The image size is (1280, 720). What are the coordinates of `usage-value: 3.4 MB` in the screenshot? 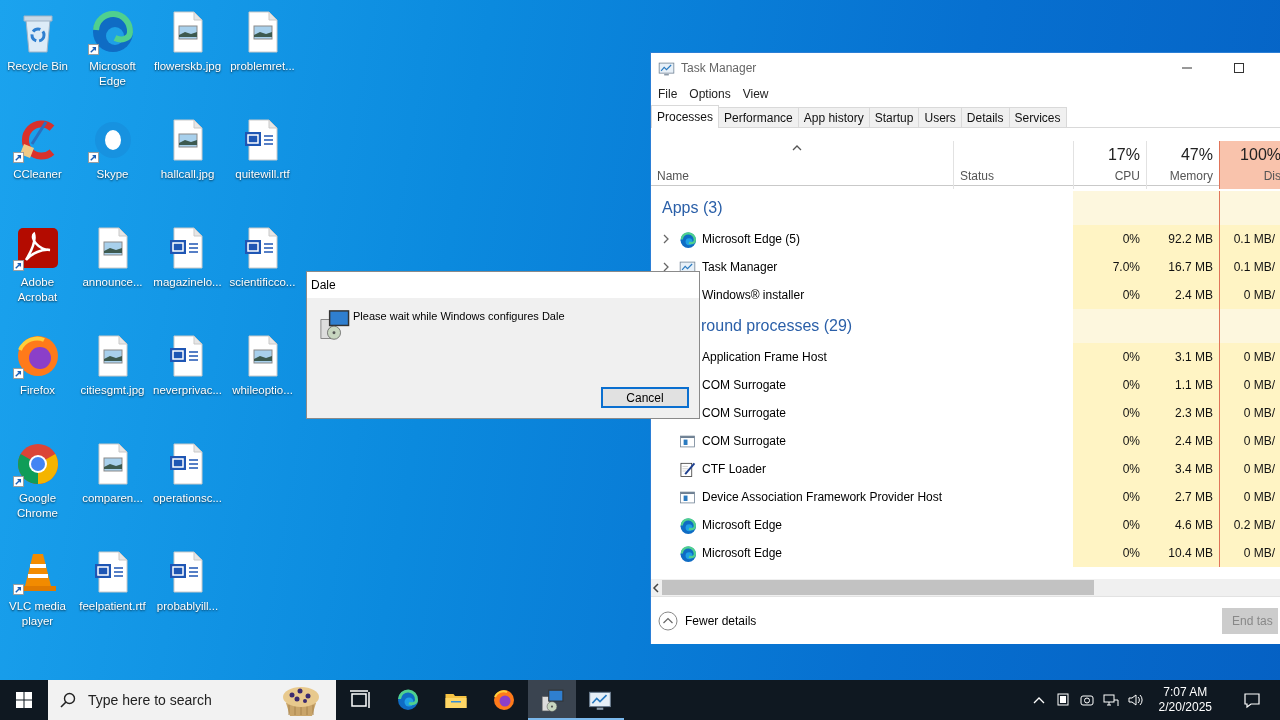 It's located at (1182, 469).